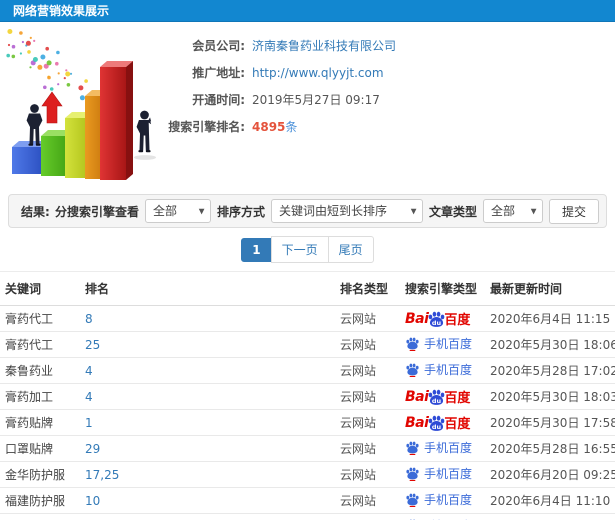  What do you see at coordinates (144, 131) in the screenshot?
I see `businessman-right` at bounding box center [144, 131].